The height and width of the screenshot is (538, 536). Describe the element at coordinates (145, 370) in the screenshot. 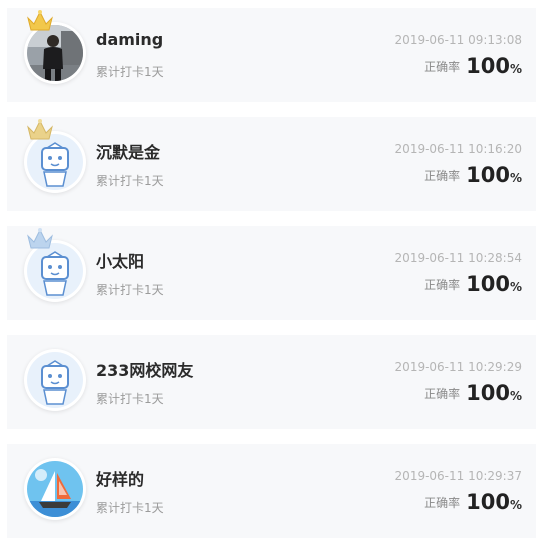

I see `user-name: 233网校网友` at that location.